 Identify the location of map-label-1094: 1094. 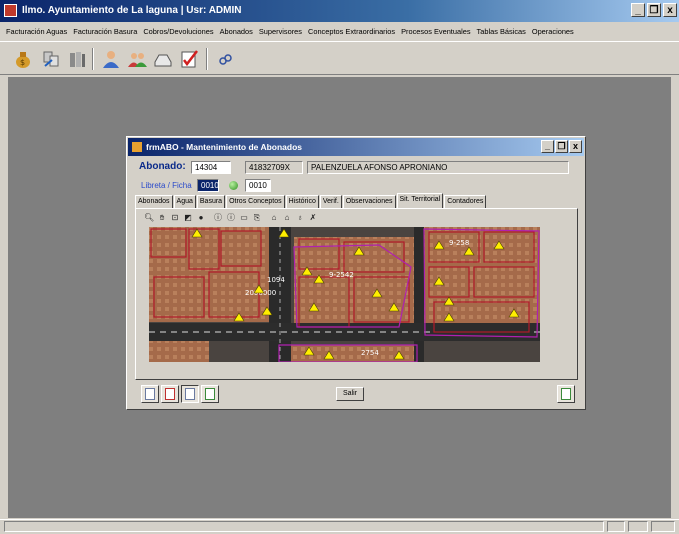
(276, 280).